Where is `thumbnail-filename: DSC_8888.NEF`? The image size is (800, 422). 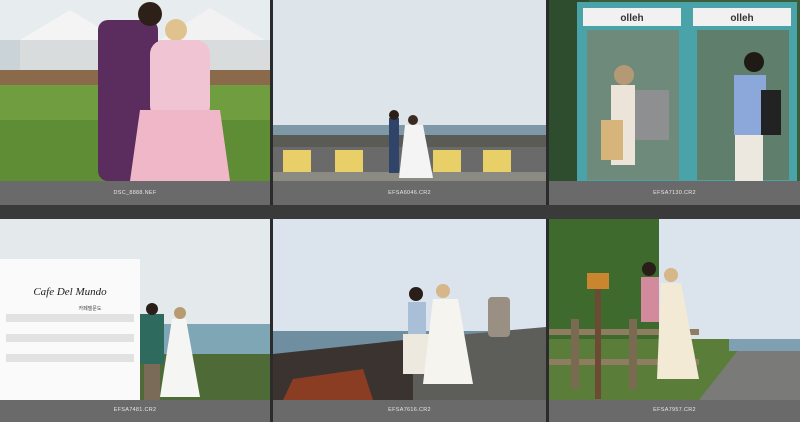
thumbnail-filename: DSC_8888.NEF is located at coordinates (135, 193).